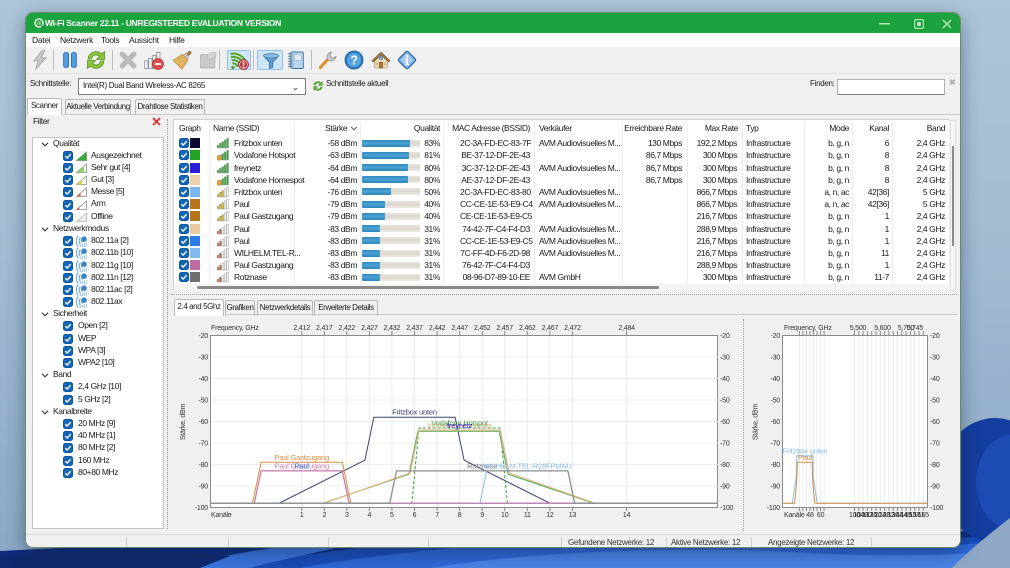  Describe the element at coordinates (504, 328) in the screenshot. I see `svg-text: 2,457` at that location.